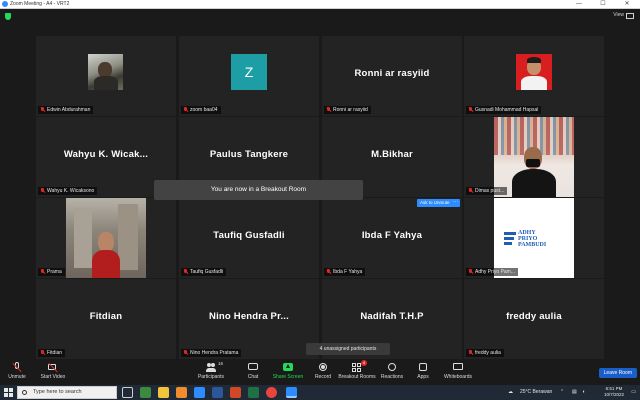 This screenshot has height=400, width=640. Describe the element at coordinates (630, 16) in the screenshot. I see `gallery-view-icon` at that location.